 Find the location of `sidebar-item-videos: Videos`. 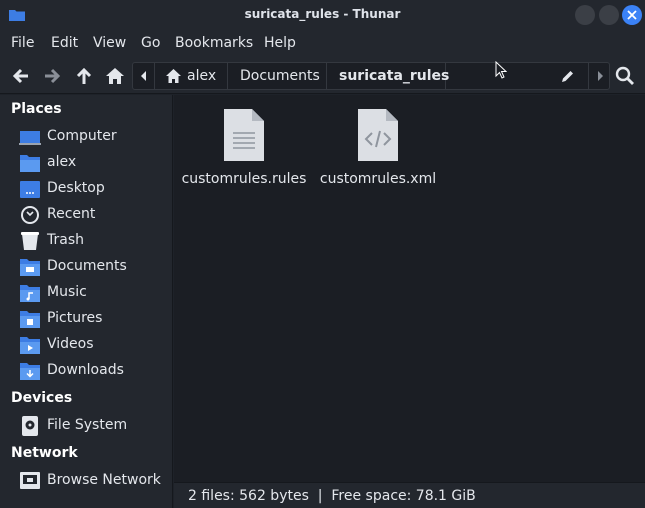

sidebar-item-videos: Videos is located at coordinates (86, 345).